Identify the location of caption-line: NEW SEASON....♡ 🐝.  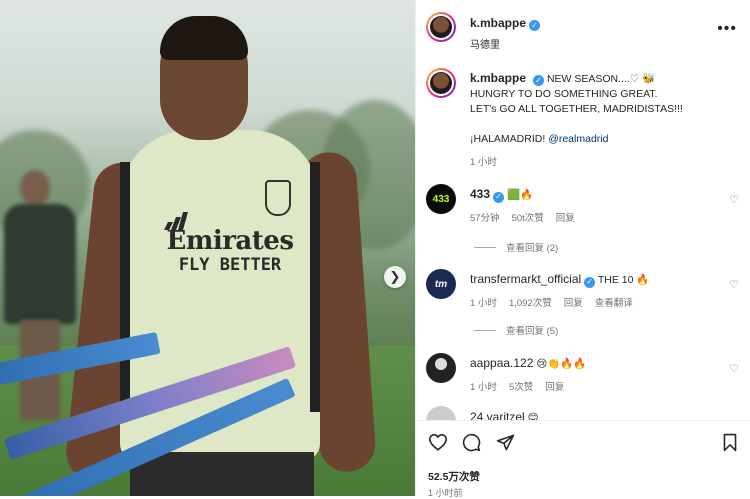
(601, 79).